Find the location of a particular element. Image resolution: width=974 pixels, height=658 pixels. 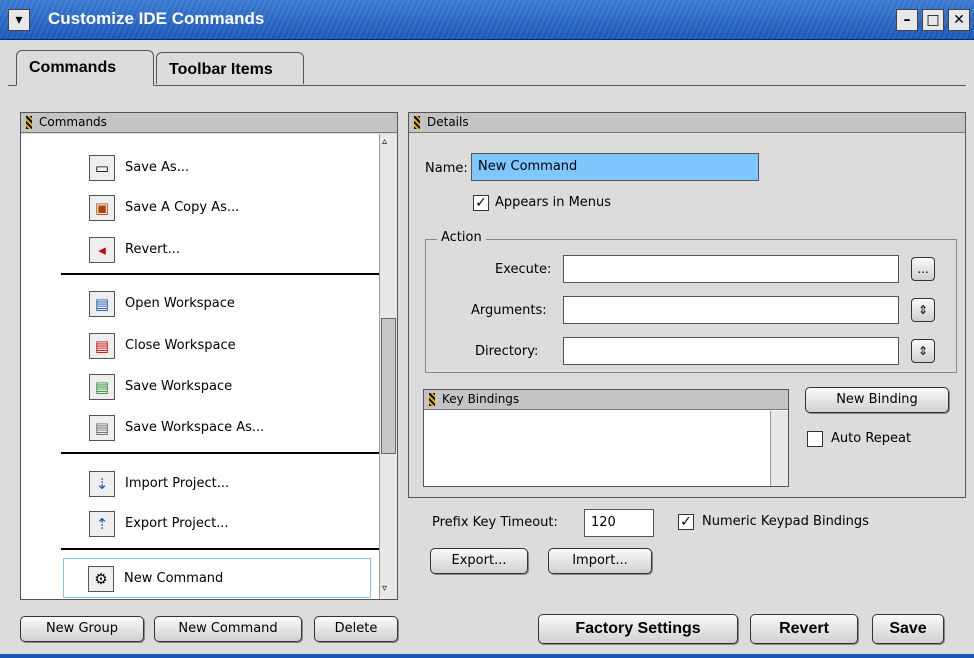

list-item: ▤ Open Workspace is located at coordinates (214, 304).